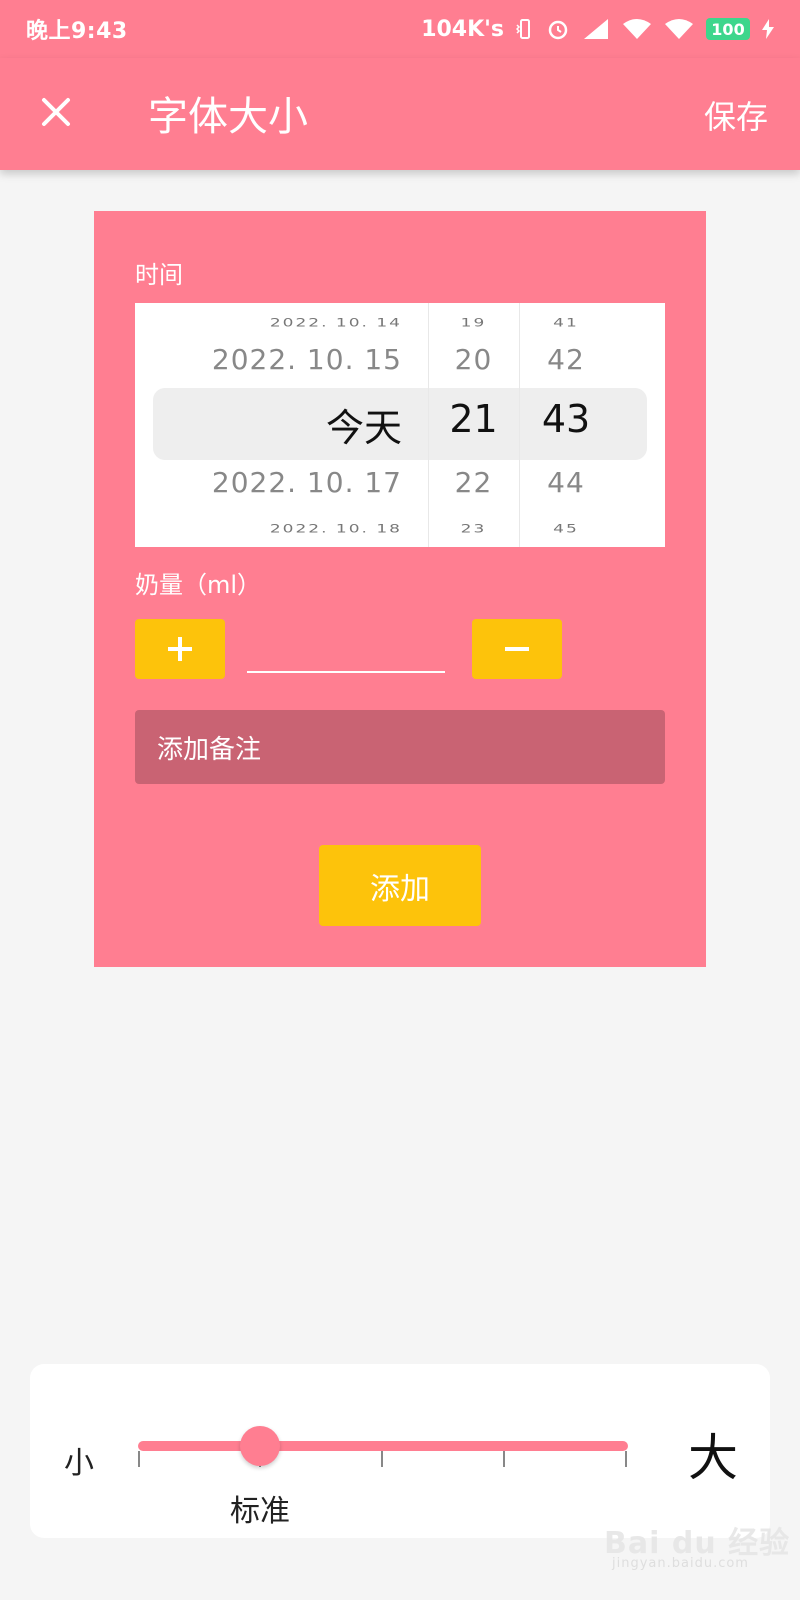 This screenshot has width=800, height=1600. Describe the element at coordinates (400, 747) in the screenshot. I see `note-input: 添加备注` at that location.